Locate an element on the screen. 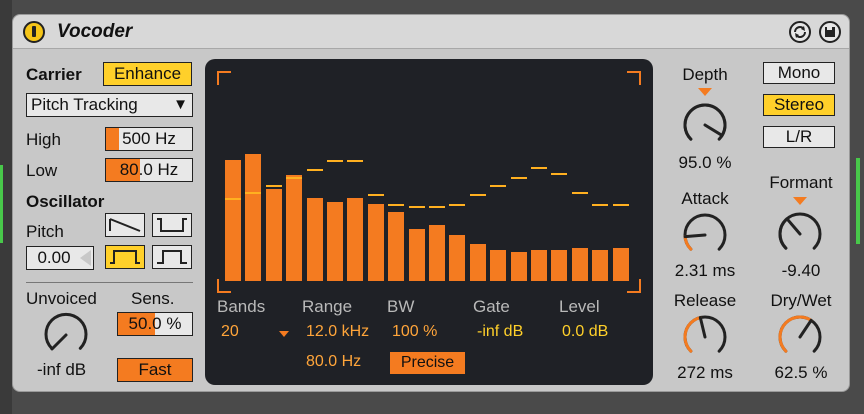 The image size is (864, 414). gate-value: -inf dB is located at coordinates (500, 332).